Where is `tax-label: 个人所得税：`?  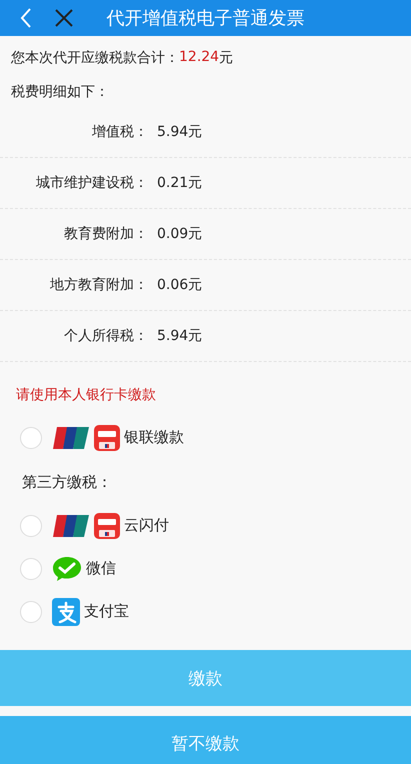 tax-label: 个人所得税： is located at coordinates (105, 336).